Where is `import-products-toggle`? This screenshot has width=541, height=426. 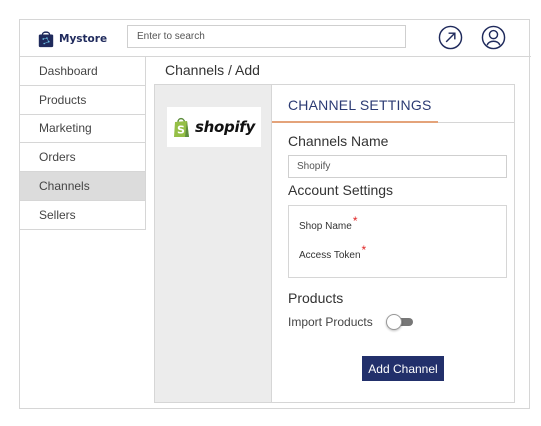
import-products-toggle is located at coordinates (400, 322).